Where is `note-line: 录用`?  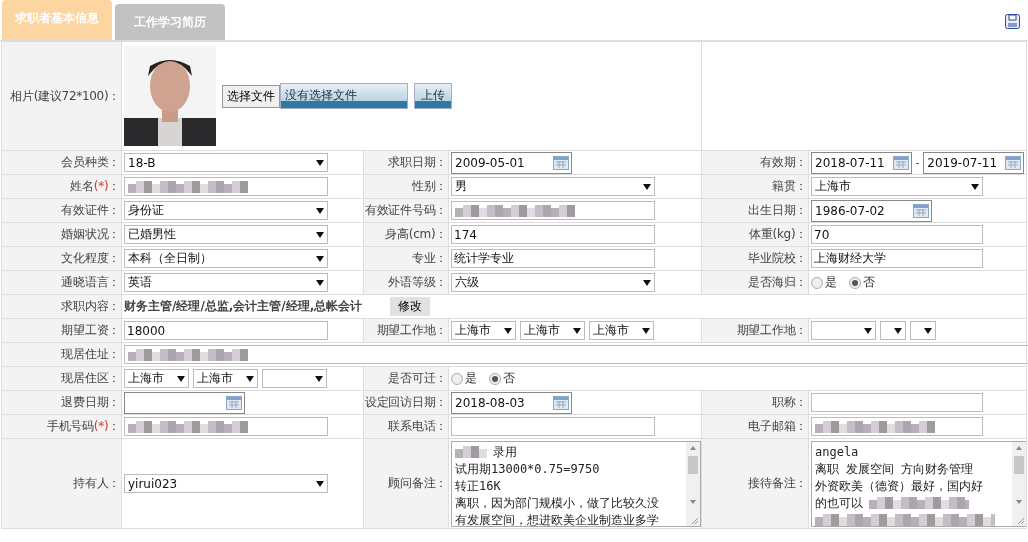 note-line: 录用 is located at coordinates (505, 452).